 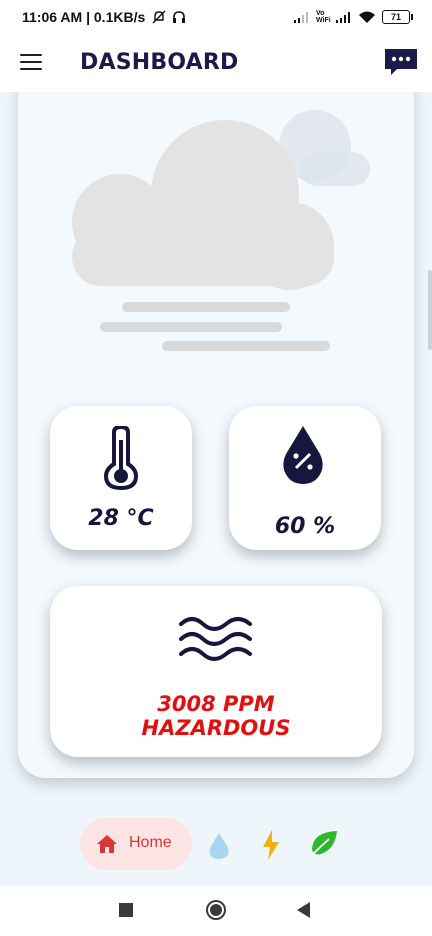 What do you see at coordinates (324, 844) in the screenshot?
I see `leaf-icon` at bounding box center [324, 844].